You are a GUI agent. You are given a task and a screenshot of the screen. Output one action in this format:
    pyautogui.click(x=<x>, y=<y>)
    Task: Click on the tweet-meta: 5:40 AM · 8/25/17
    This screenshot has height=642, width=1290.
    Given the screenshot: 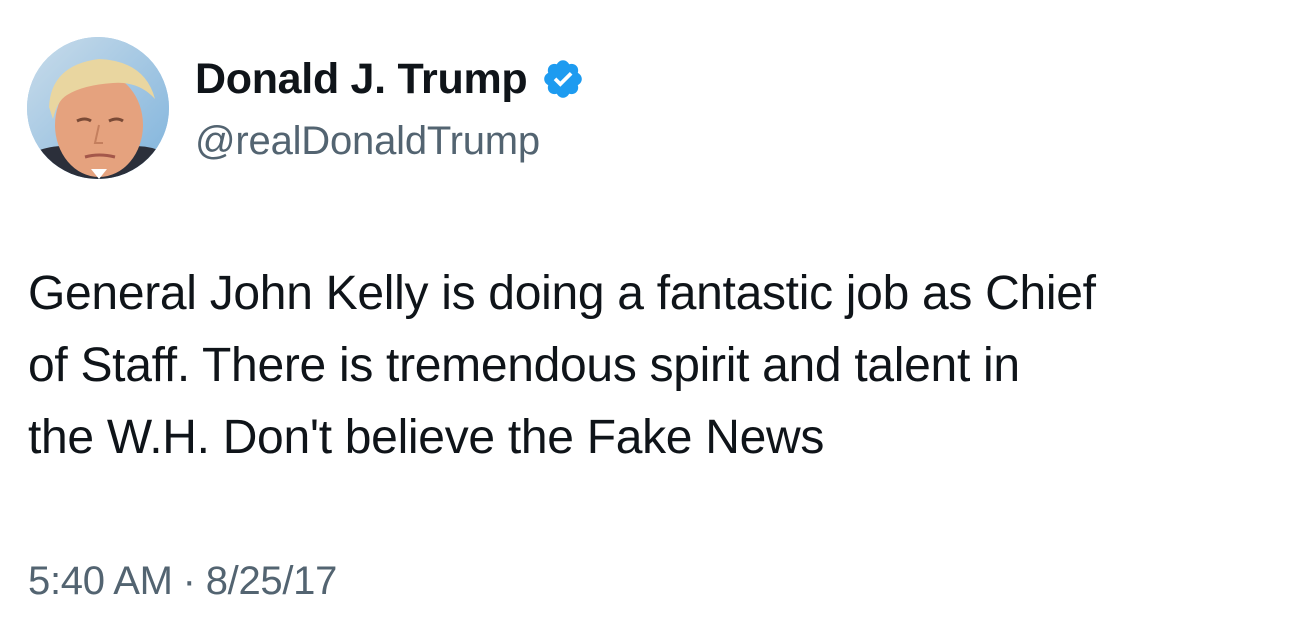 What is the action you would take?
    pyautogui.click(x=182, y=581)
    